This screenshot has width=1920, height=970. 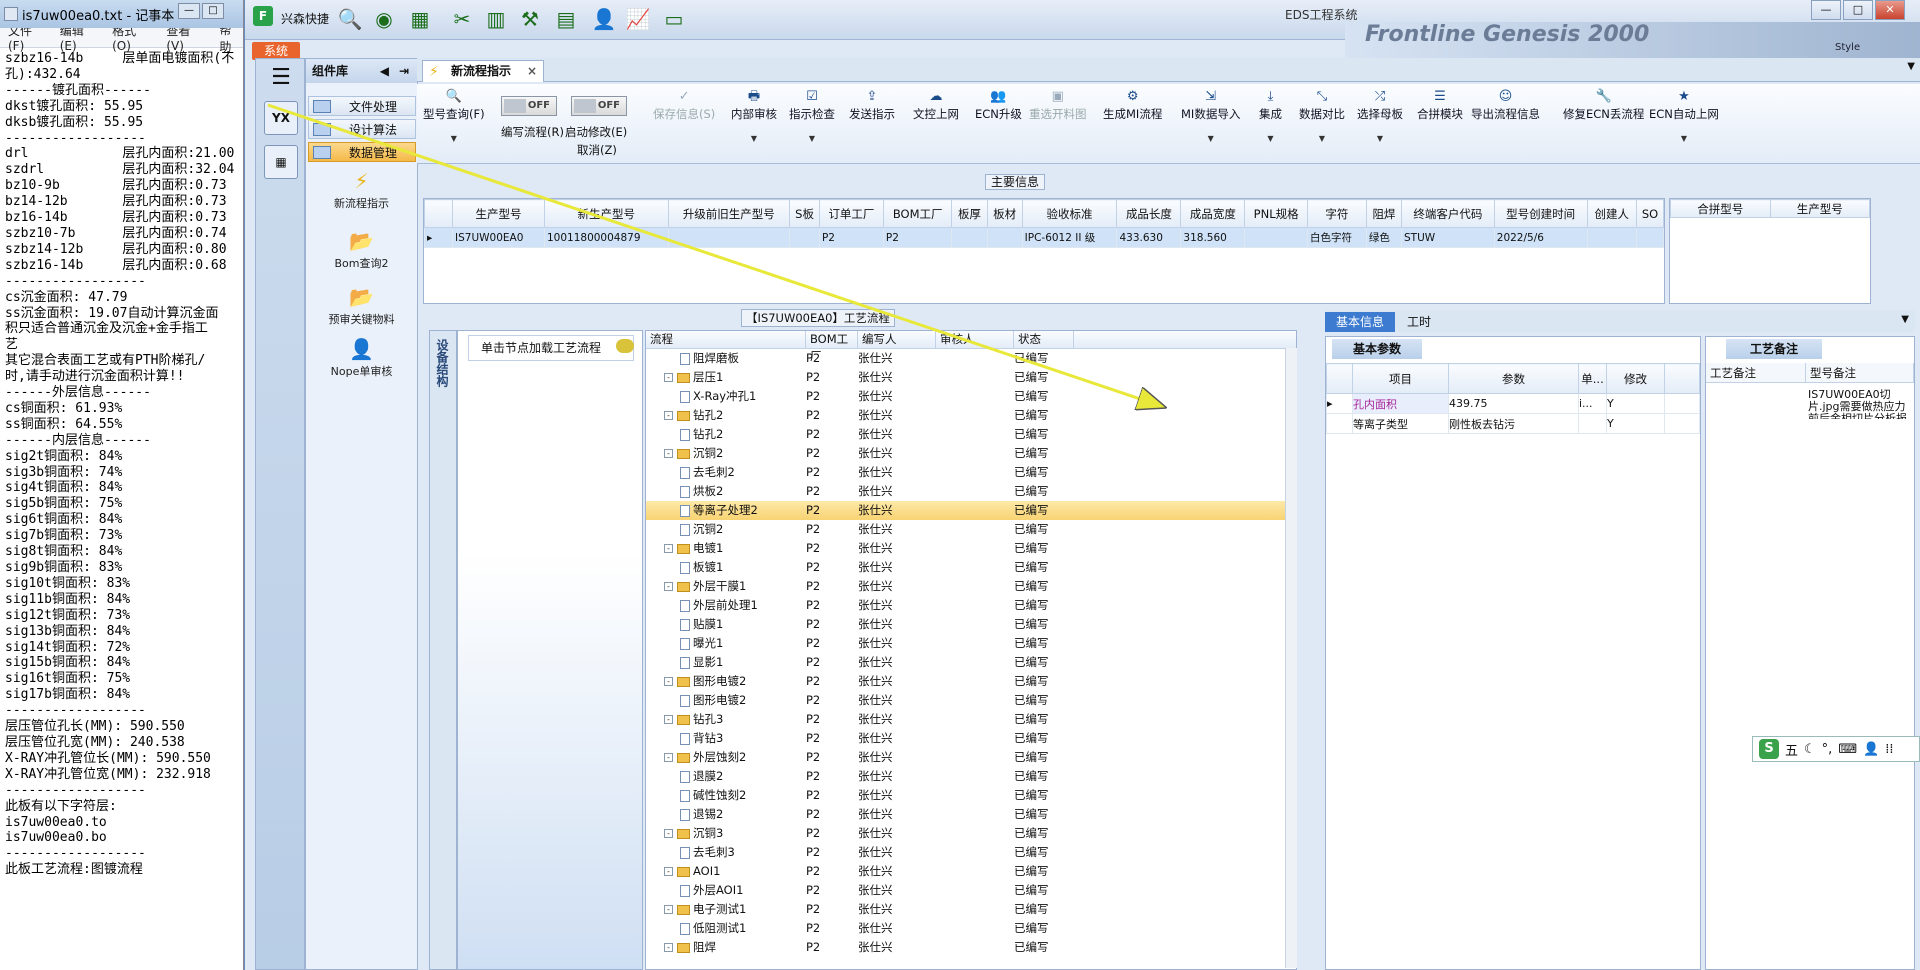 What do you see at coordinates (1210, 115) in the screenshot?
I see `mi-import-button: ⇲ MI数据导入 ▼` at bounding box center [1210, 115].